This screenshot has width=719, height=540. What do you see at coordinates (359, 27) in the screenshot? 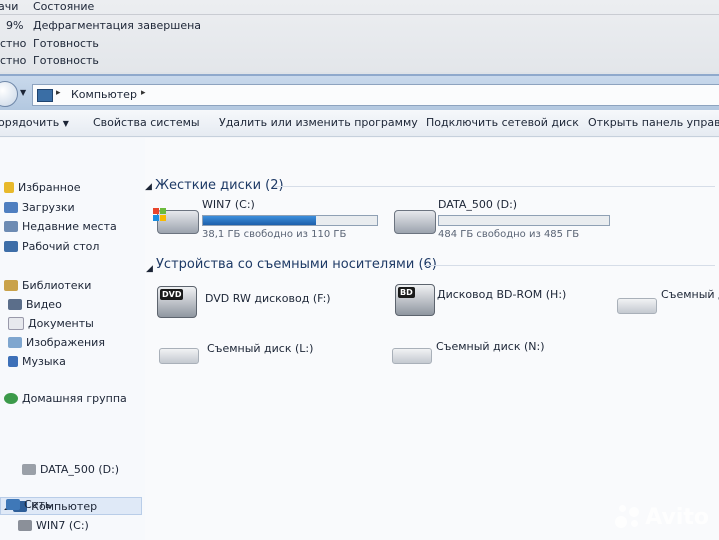
I see `defrag-row: 9% Дефрагментация завершена` at bounding box center [359, 27].